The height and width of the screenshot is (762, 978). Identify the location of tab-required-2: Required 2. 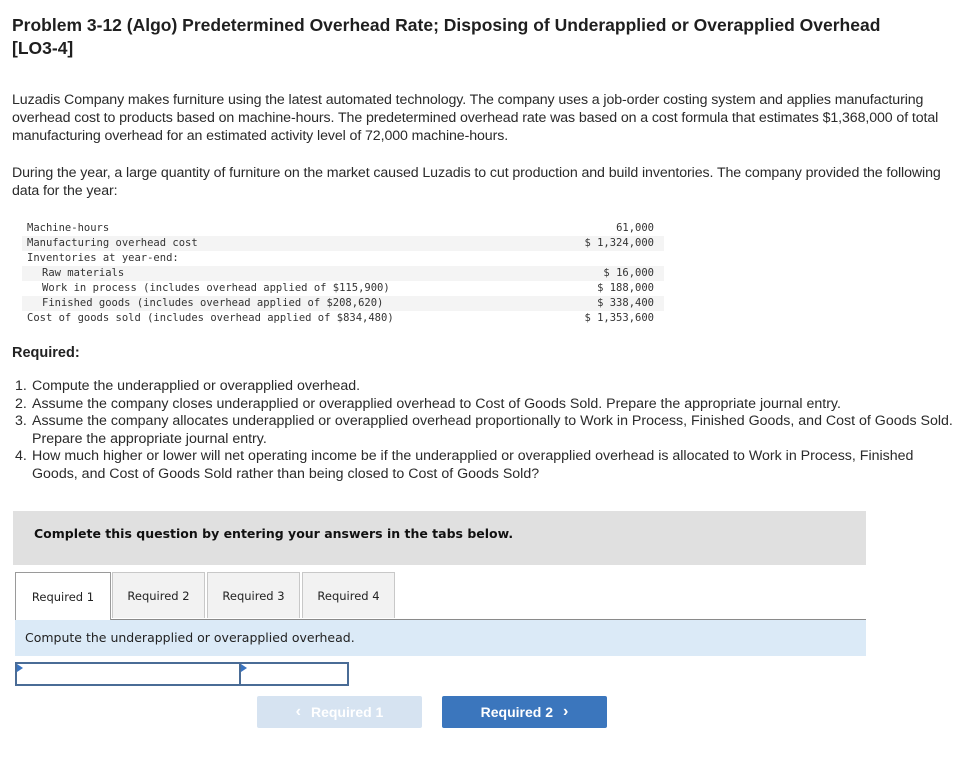
(158, 595).